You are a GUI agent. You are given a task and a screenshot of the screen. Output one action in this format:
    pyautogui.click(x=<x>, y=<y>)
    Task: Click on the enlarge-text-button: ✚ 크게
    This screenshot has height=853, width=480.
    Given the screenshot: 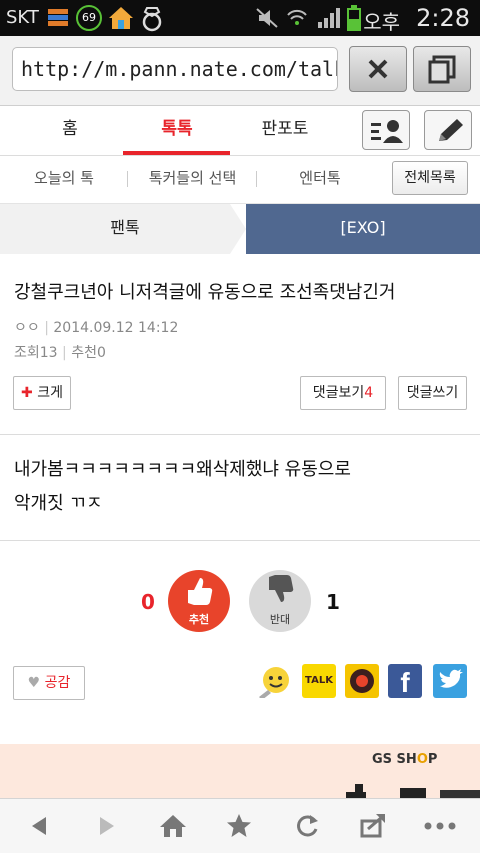 What is the action you would take?
    pyautogui.click(x=42, y=393)
    